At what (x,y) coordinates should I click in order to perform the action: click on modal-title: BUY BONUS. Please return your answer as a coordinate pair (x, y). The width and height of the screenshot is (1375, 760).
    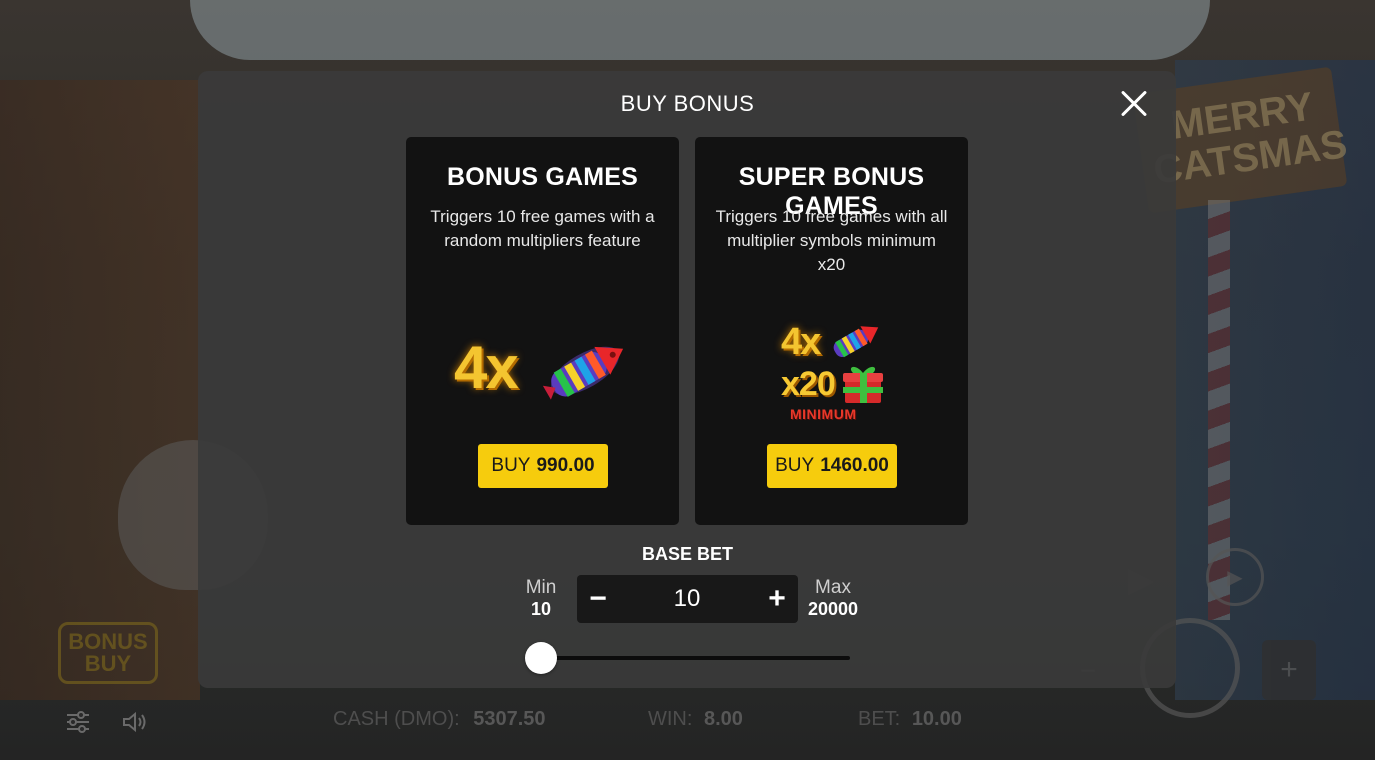
    Looking at the image, I should click on (687, 103).